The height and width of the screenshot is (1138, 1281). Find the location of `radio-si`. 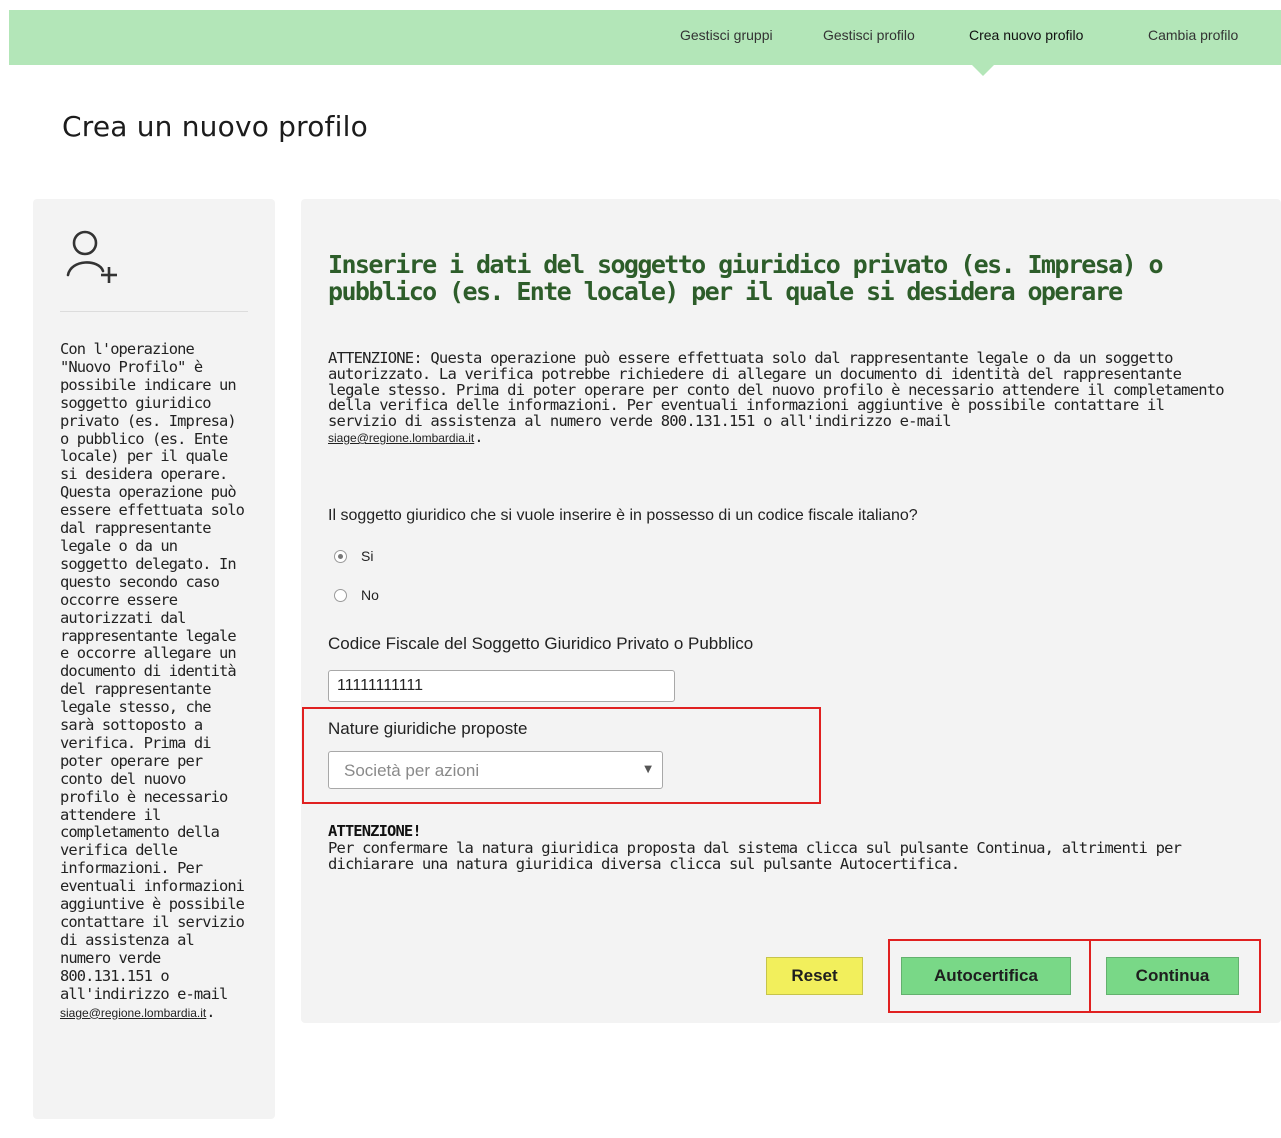

radio-si is located at coordinates (340, 556).